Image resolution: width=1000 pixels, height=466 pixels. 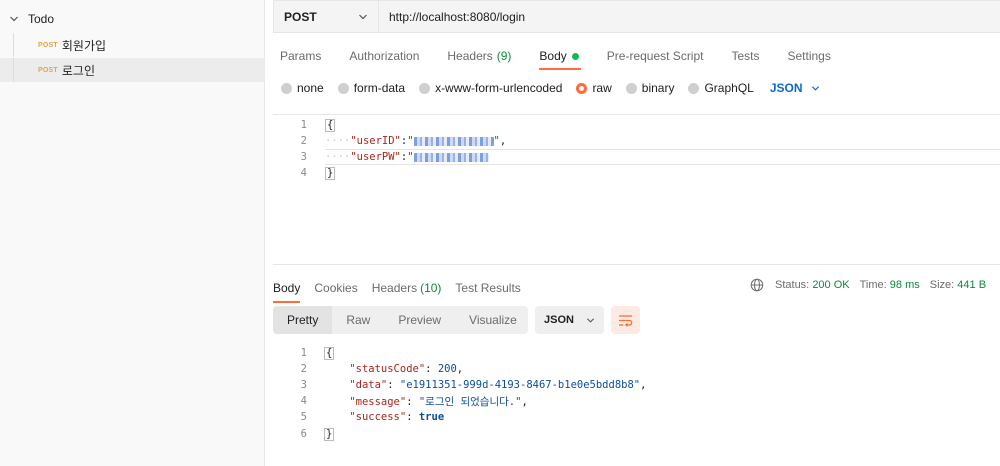 What do you see at coordinates (378, 401) in the screenshot?
I see `json-key: "message"` at bounding box center [378, 401].